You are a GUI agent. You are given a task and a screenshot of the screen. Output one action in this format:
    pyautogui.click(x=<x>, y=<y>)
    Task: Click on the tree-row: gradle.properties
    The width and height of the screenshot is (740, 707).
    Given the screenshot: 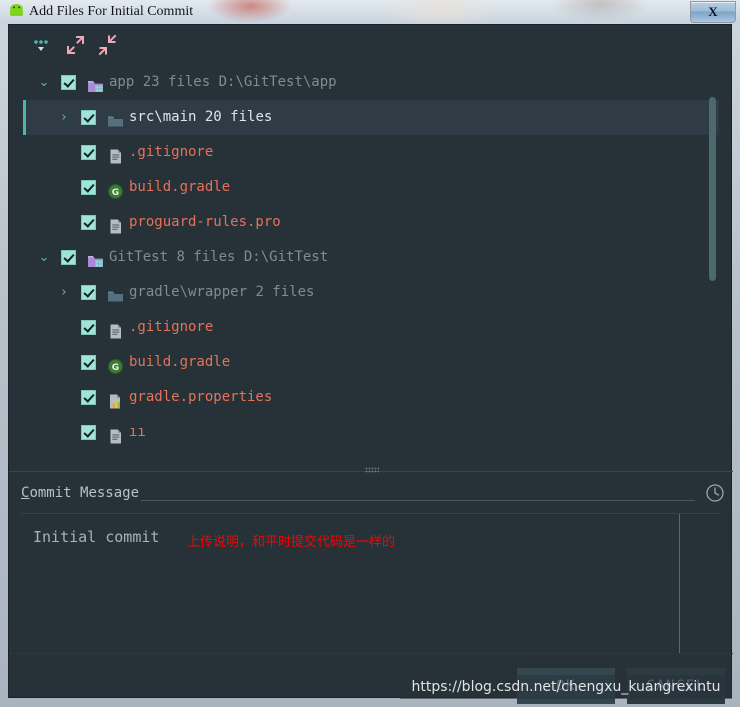 What is the action you would take?
    pyautogui.click(x=371, y=397)
    